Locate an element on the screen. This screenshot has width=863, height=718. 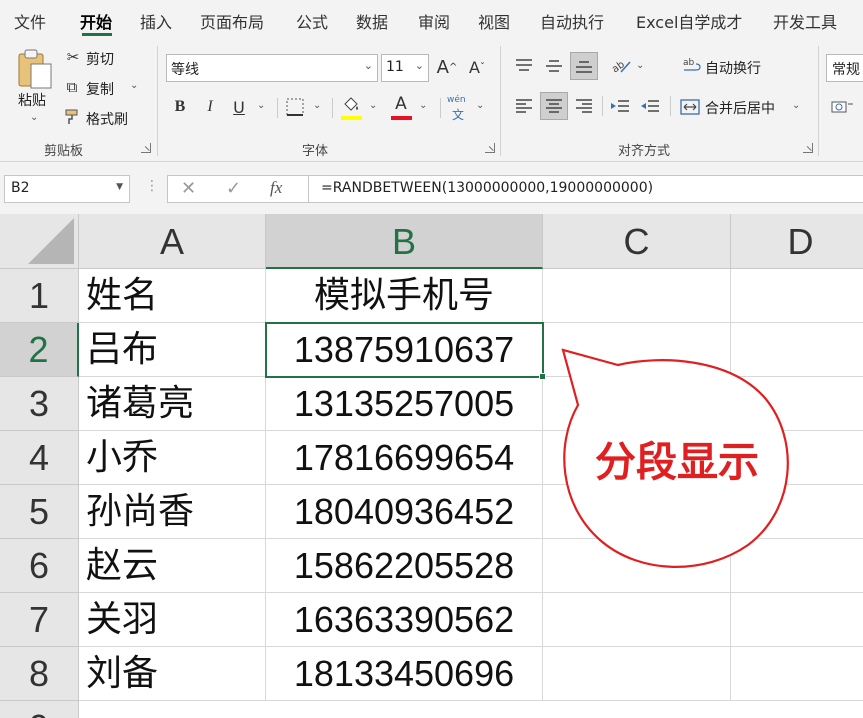
column-header-d: D is located at coordinates (797, 241).